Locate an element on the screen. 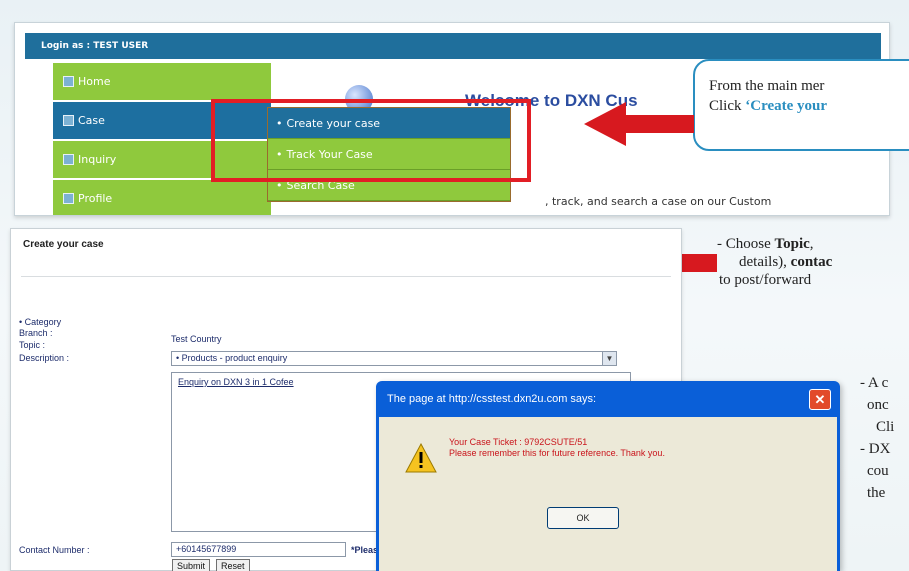  branch-value: Test Country is located at coordinates (196, 339).